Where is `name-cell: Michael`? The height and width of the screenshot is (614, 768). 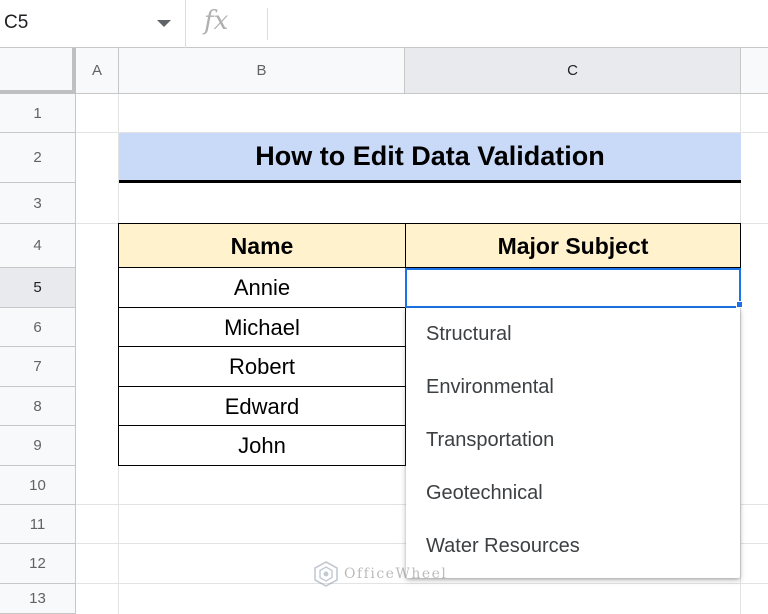 name-cell: Michael is located at coordinates (262, 327).